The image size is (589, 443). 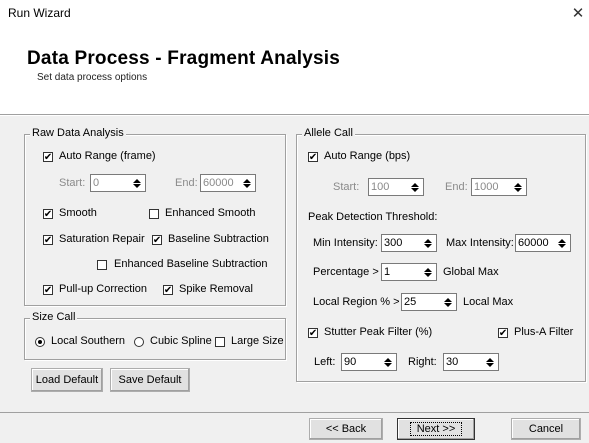 What do you see at coordinates (92, 77) in the screenshot?
I see `page-subtitle: Set data process options` at bounding box center [92, 77].